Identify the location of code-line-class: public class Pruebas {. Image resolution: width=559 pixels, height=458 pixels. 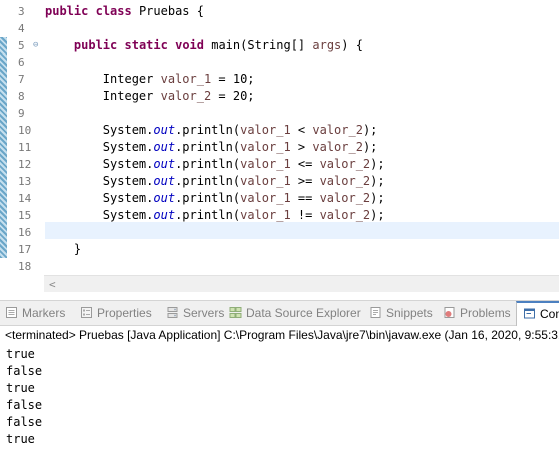
(124, 11).